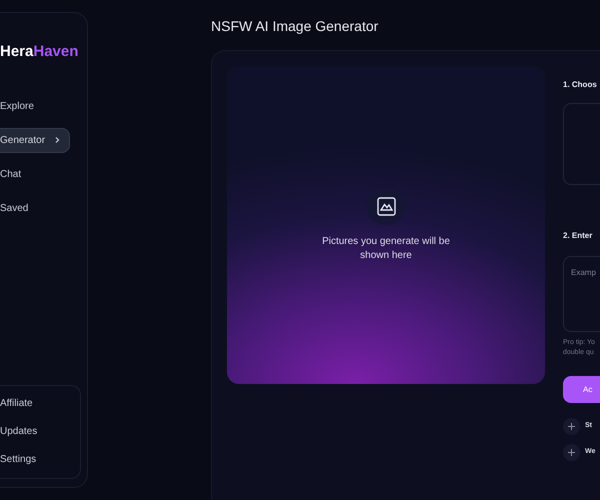  I want to click on nav-item: Explore, so click(35, 106).